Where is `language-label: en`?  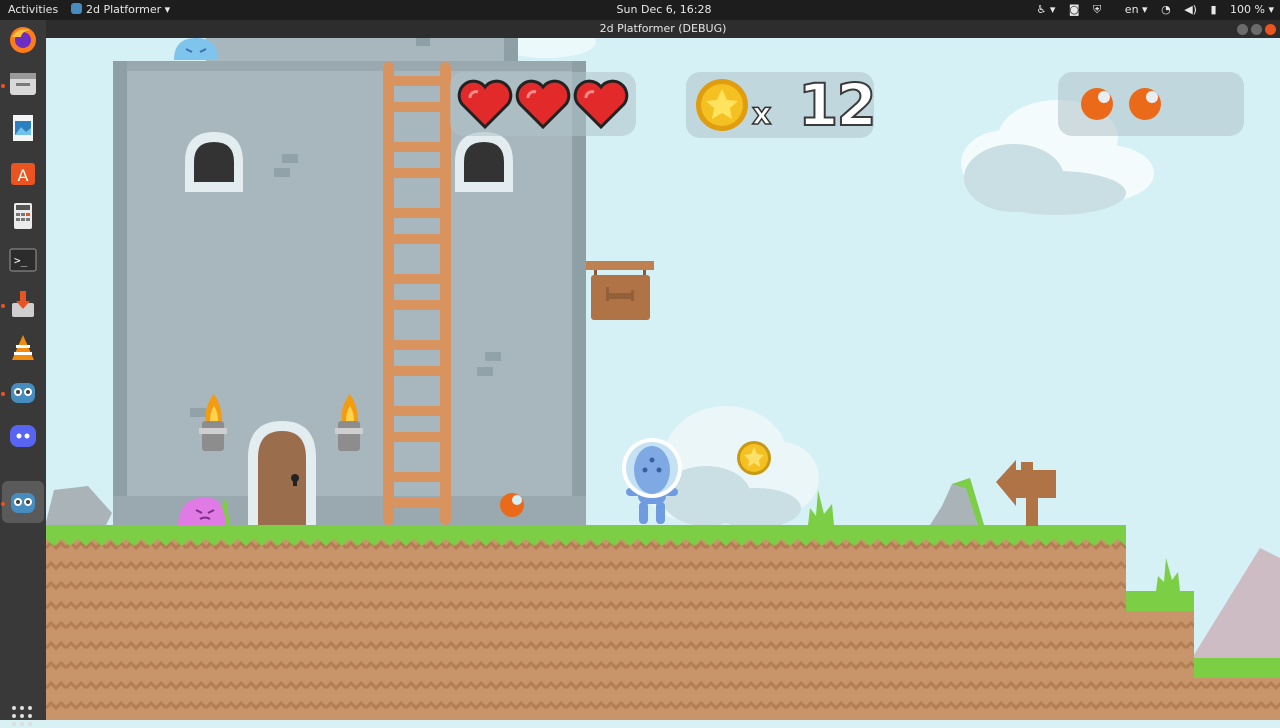 language-label: en is located at coordinates (1131, 9).